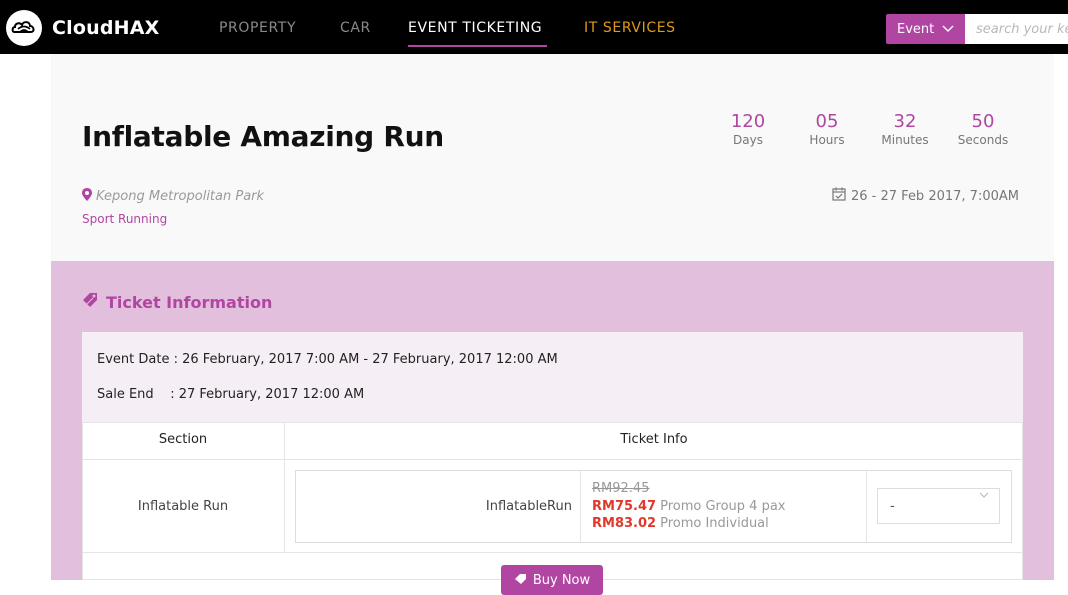 This screenshot has width=1068, height=595. What do you see at coordinates (624, 523) in the screenshot?
I see `price-individual-amount: RM83.02` at bounding box center [624, 523].